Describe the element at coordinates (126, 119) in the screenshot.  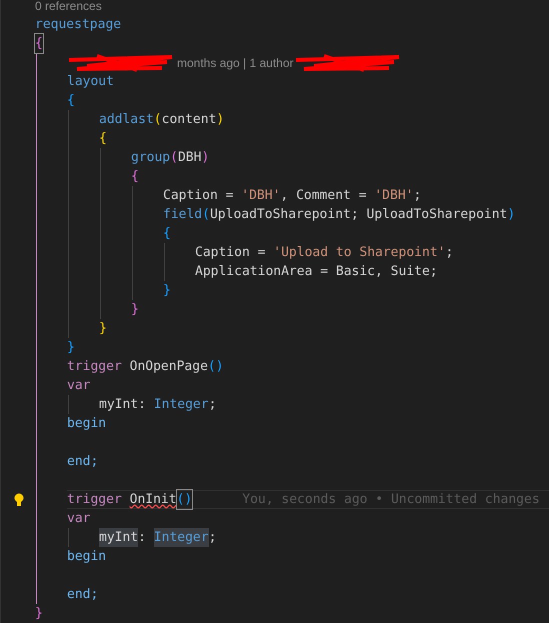
I see `code-token: addlast` at that location.